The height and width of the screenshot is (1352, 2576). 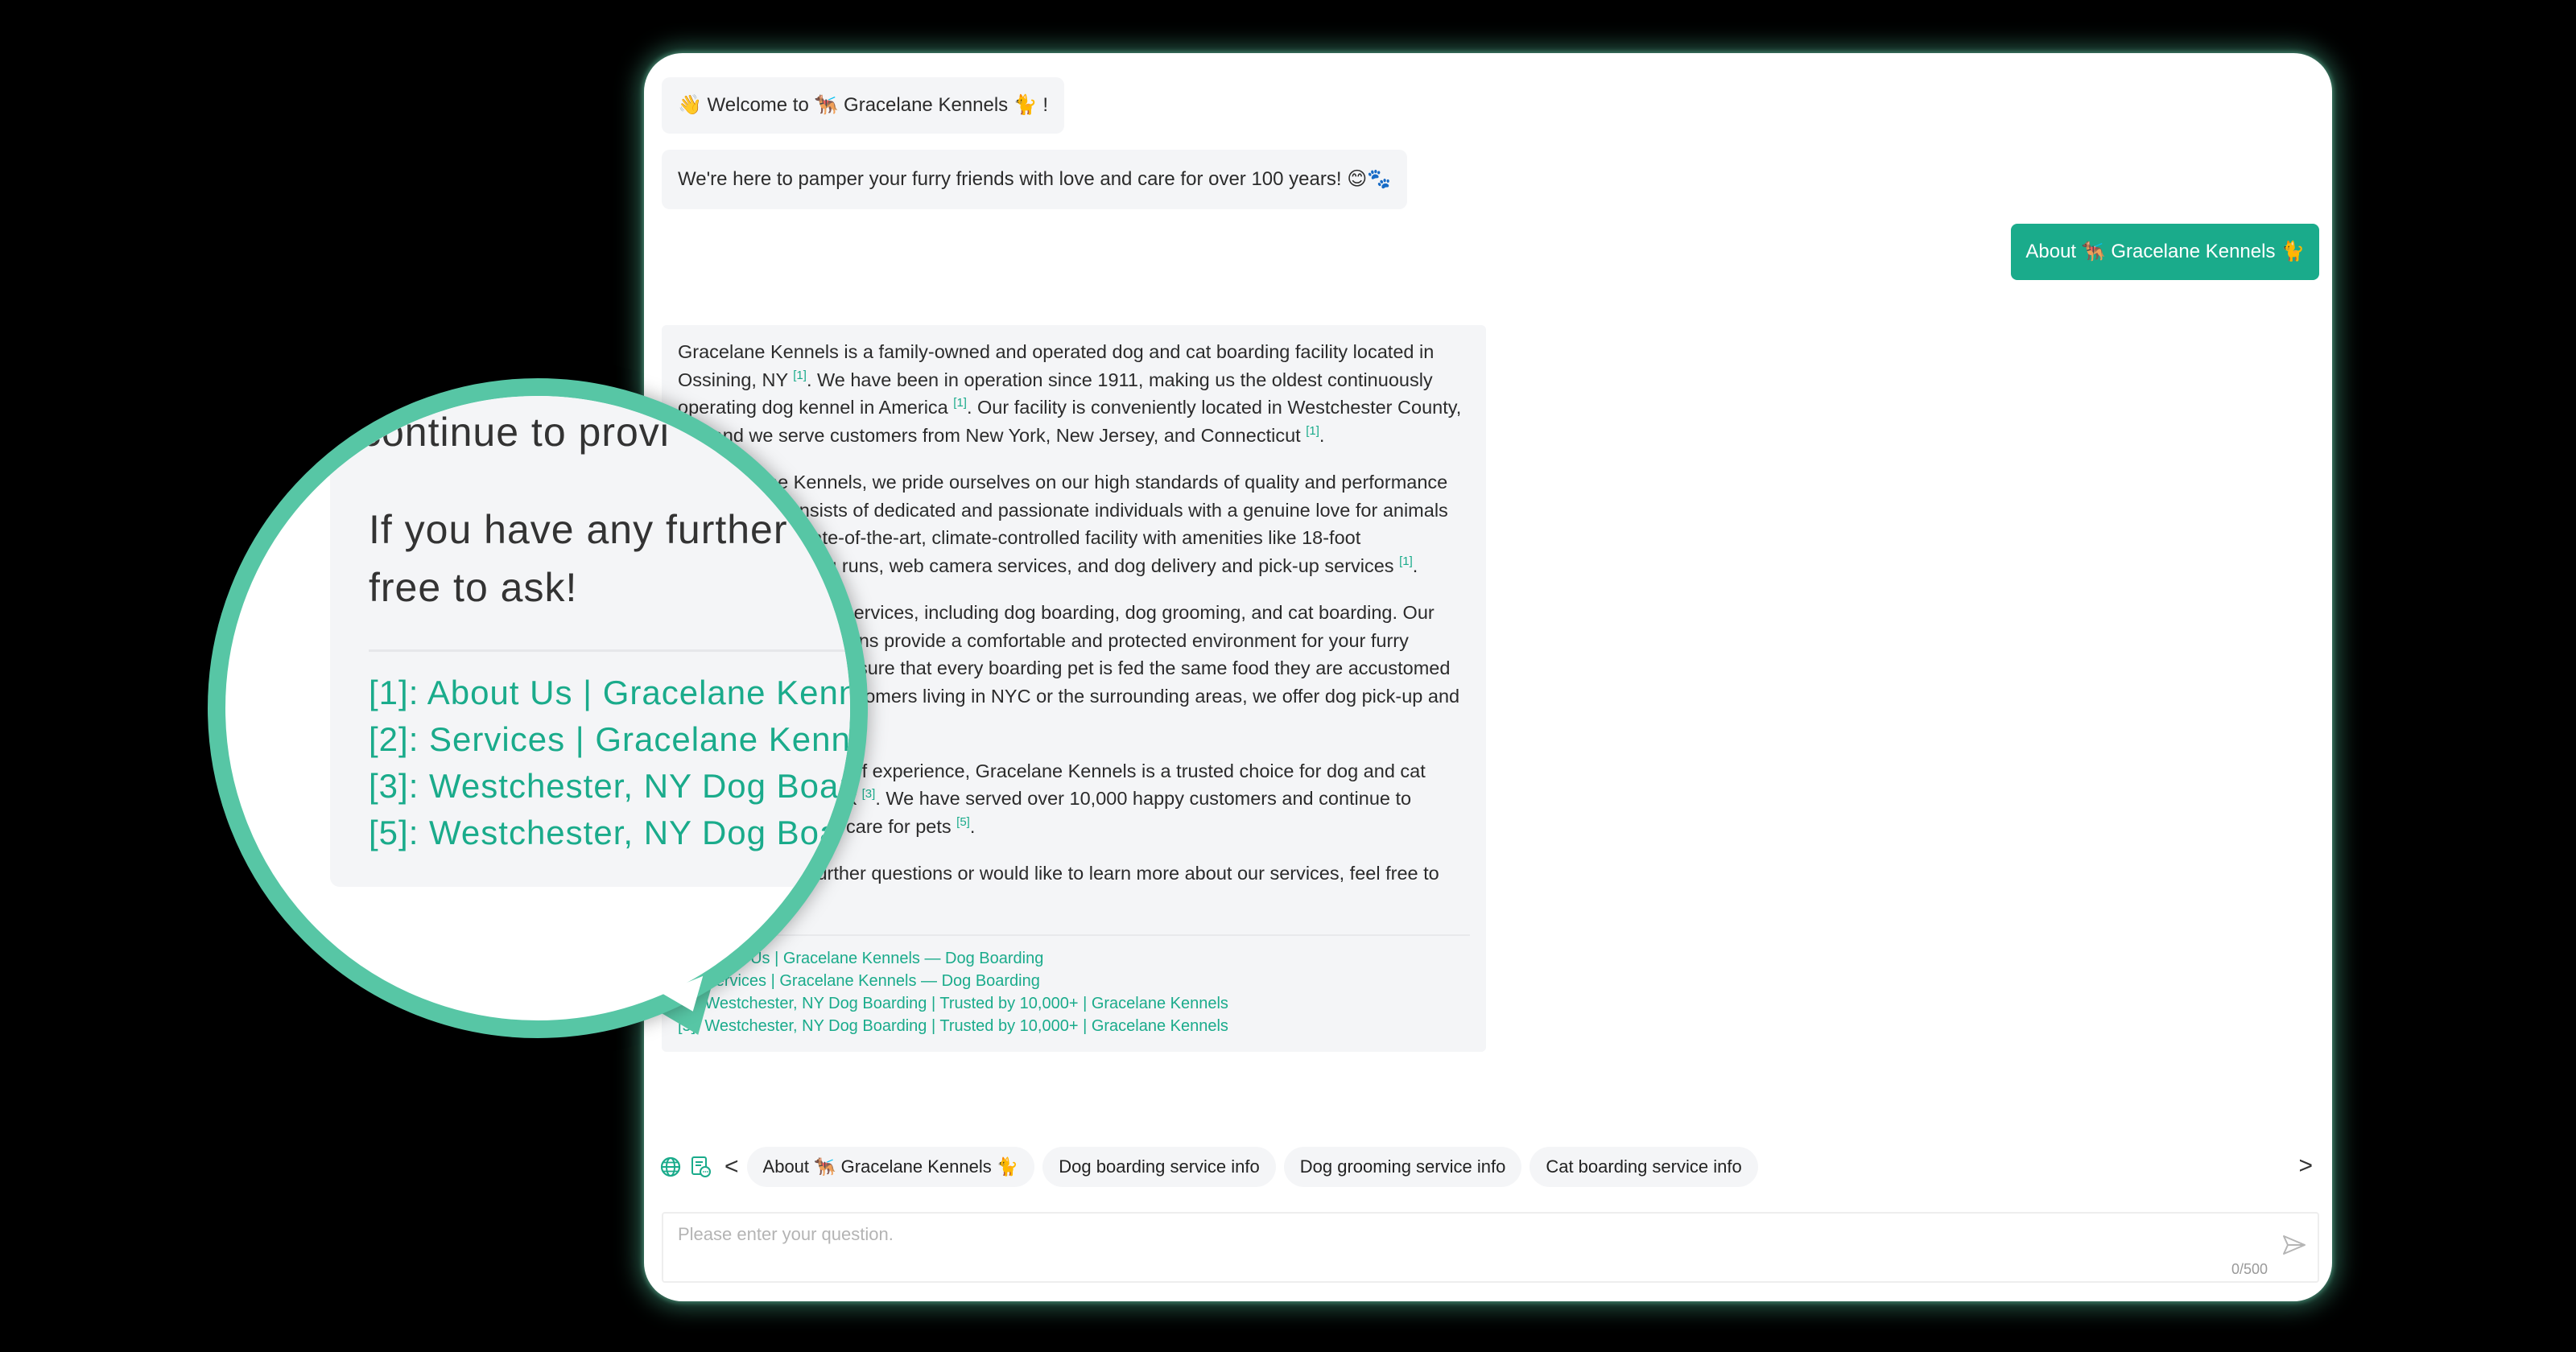 I want to click on references-divider, so click(x=1074, y=935).